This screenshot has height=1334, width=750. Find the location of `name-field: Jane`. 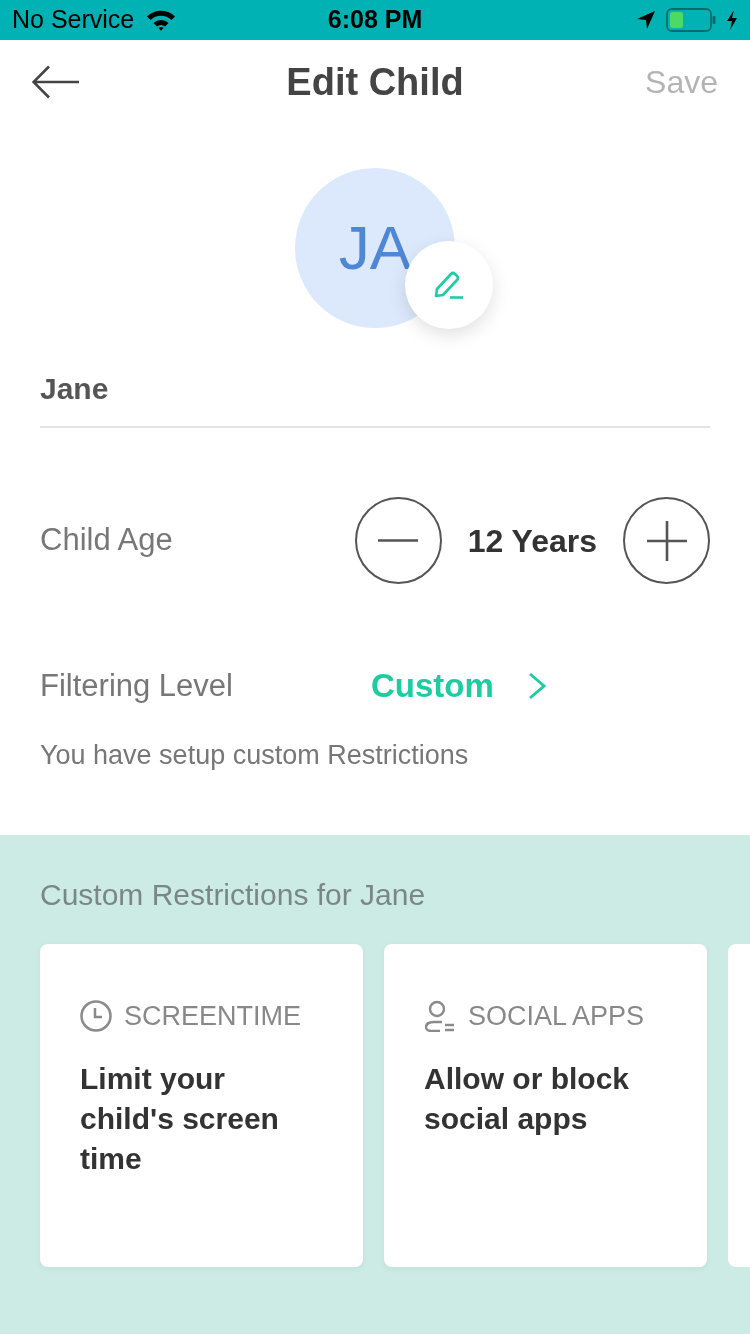

name-field: Jane is located at coordinates (375, 394).